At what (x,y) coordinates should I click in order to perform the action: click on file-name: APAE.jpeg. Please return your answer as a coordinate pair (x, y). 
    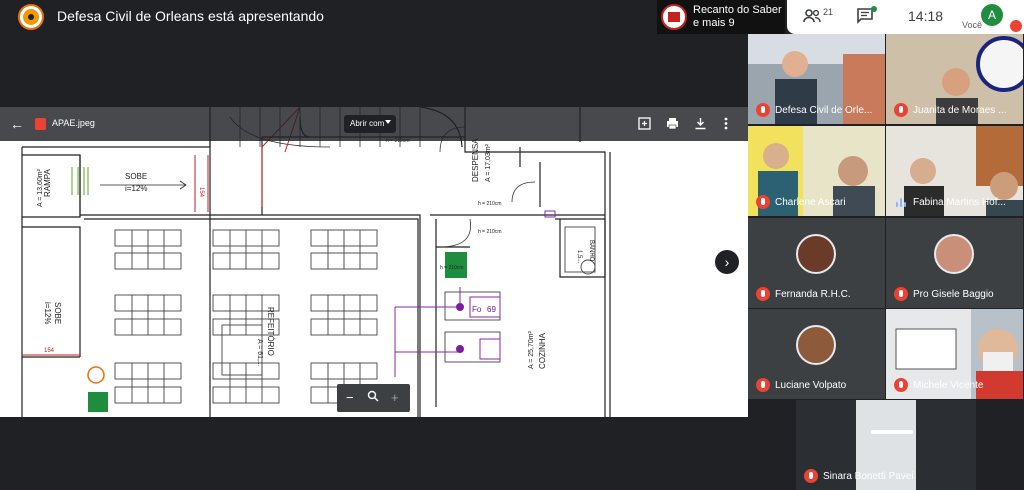
    Looking at the image, I should click on (73, 123).